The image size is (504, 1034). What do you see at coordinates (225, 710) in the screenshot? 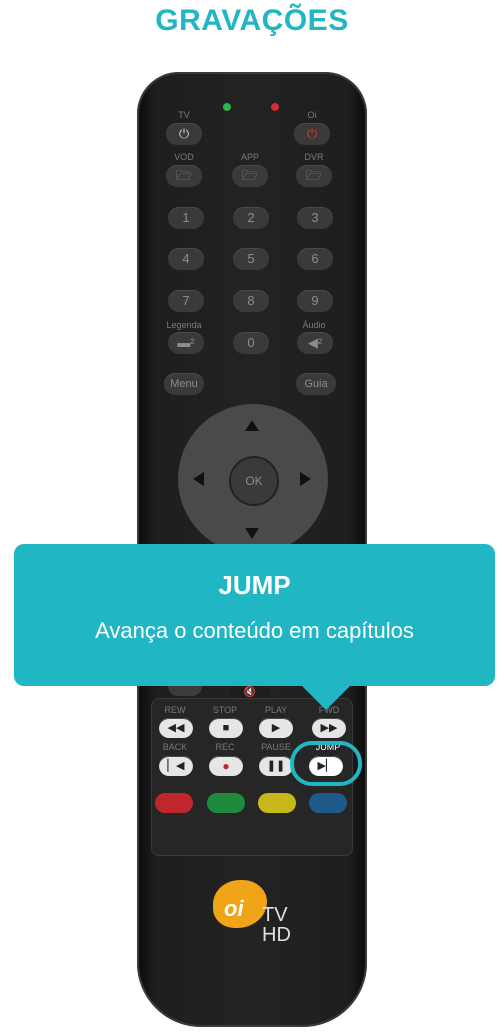
I see `stop-label: STOP` at bounding box center [225, 710].